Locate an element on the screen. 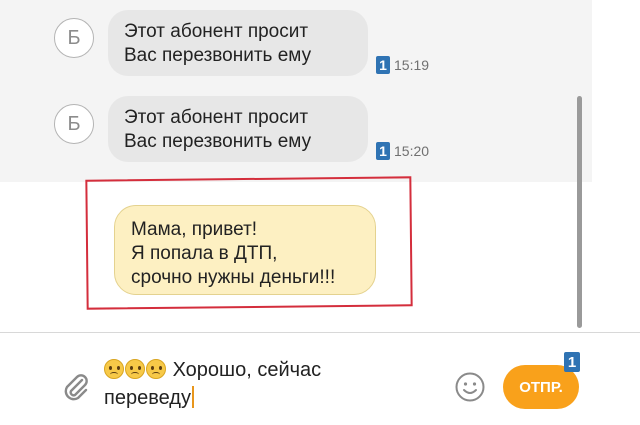 This screenshot has width=640, height=425. message-text-line: срочно нужны деньги!!! is located at coordinates (233, 277).